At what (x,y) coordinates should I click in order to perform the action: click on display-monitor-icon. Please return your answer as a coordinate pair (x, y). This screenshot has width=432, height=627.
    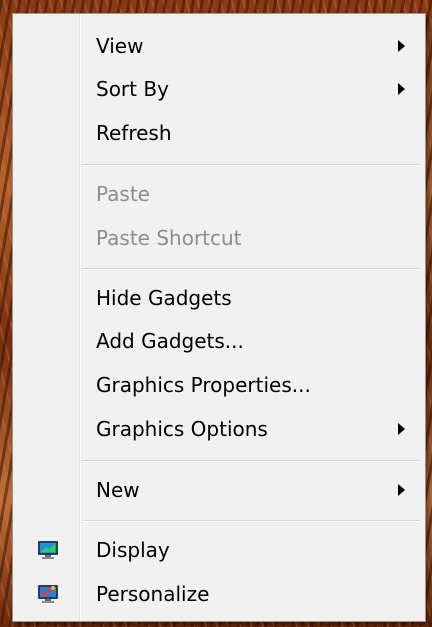
    Looking at the image, I should click on (48, 550).